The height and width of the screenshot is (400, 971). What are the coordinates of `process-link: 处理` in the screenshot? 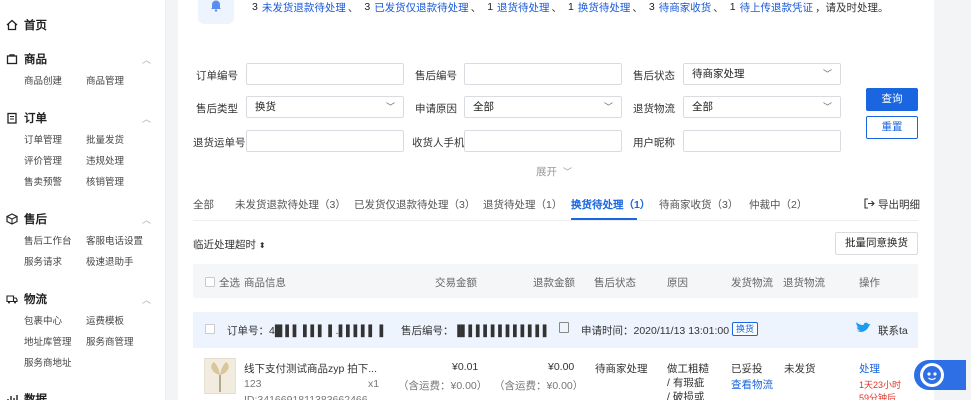 It's located at (869, 368).